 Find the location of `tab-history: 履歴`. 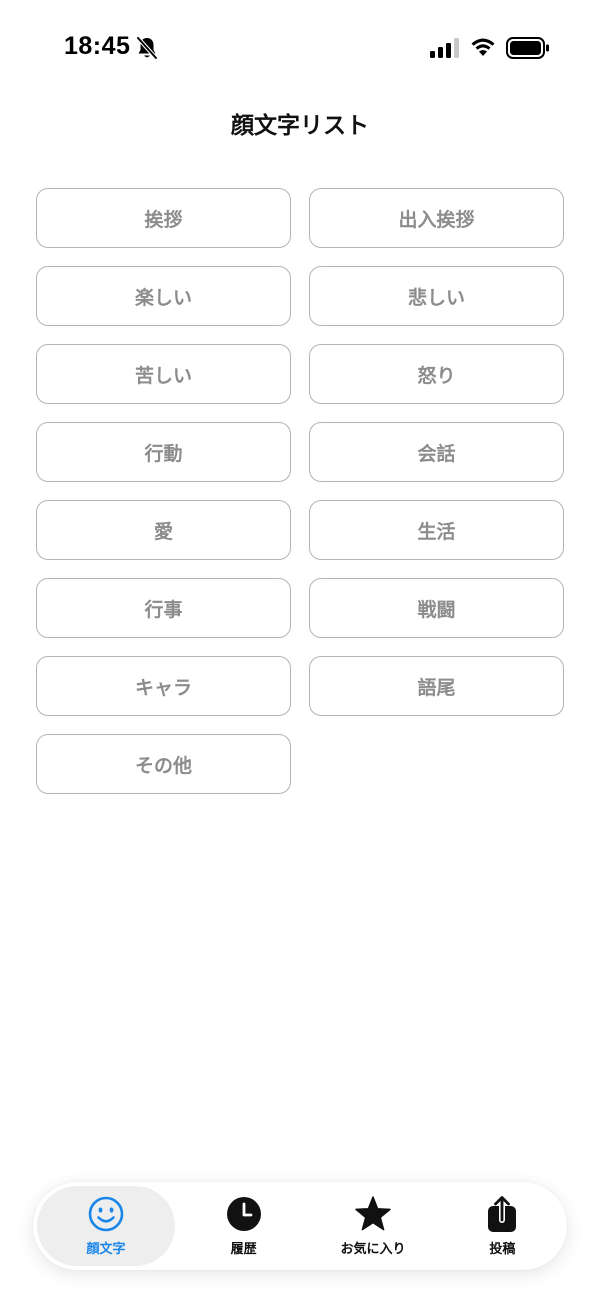

tab-history: 履歴 is located at coordinates (243, 1226).